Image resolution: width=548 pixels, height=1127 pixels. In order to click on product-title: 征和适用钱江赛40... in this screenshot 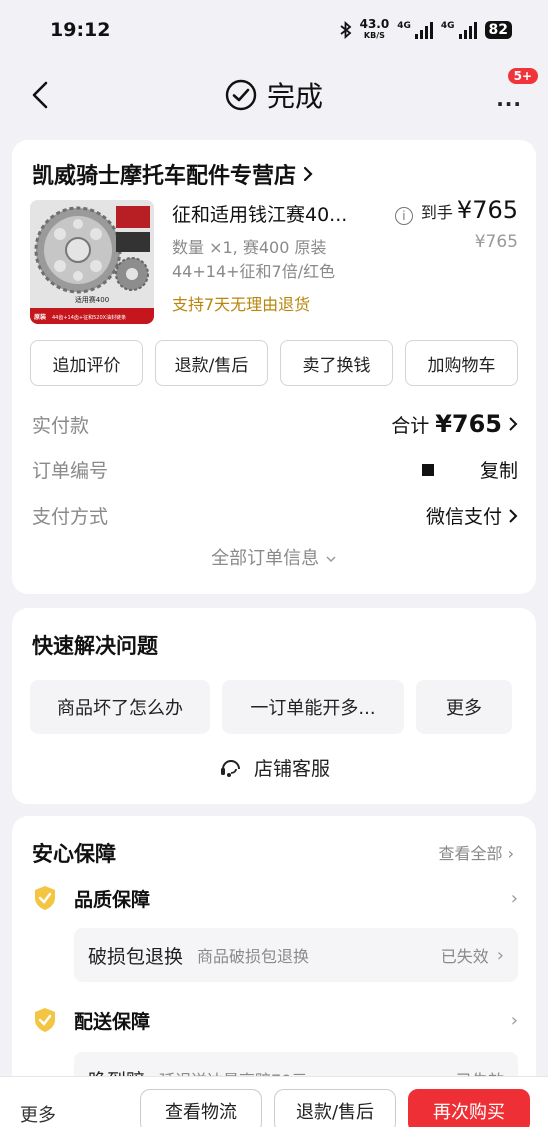, I will do `click(259, 213)`.